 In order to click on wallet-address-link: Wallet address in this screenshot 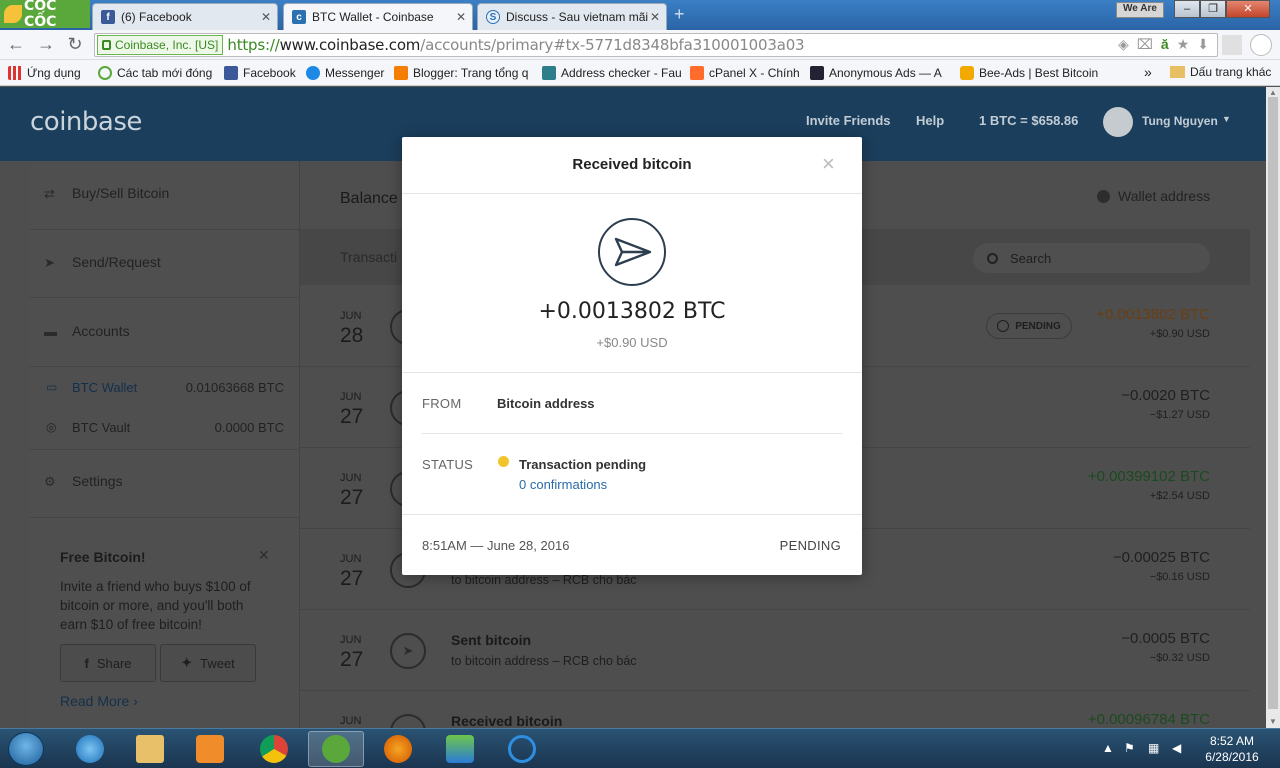, I will do `click(1153, 196)`.